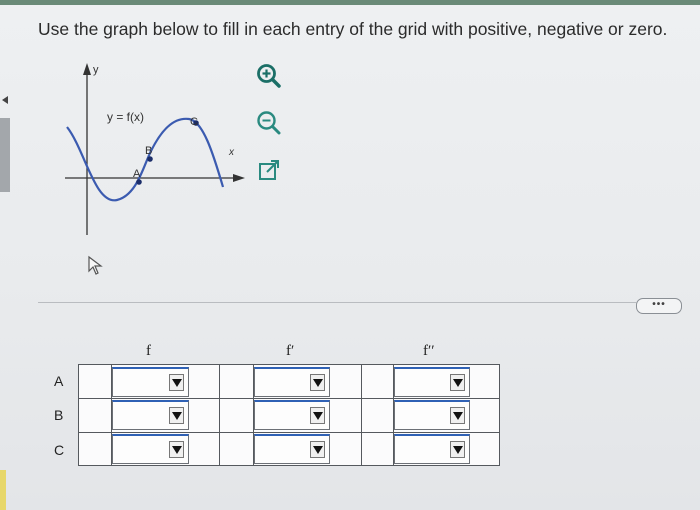  Describe the element at coordinates (292, 415) in the screenshot. I see `select-b-f-prime` at that location.